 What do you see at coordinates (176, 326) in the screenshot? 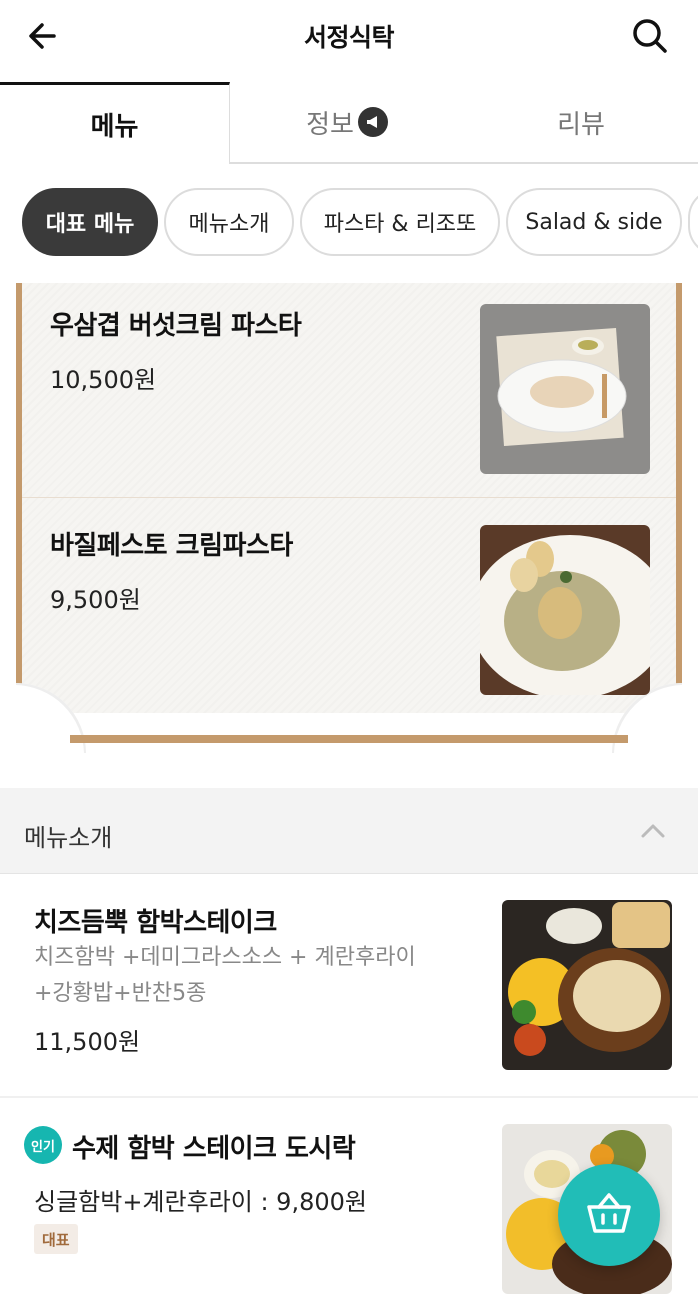
I see `menu-name: 우삼겹 버섯크림 파스타` at bounding box center [176, 326].